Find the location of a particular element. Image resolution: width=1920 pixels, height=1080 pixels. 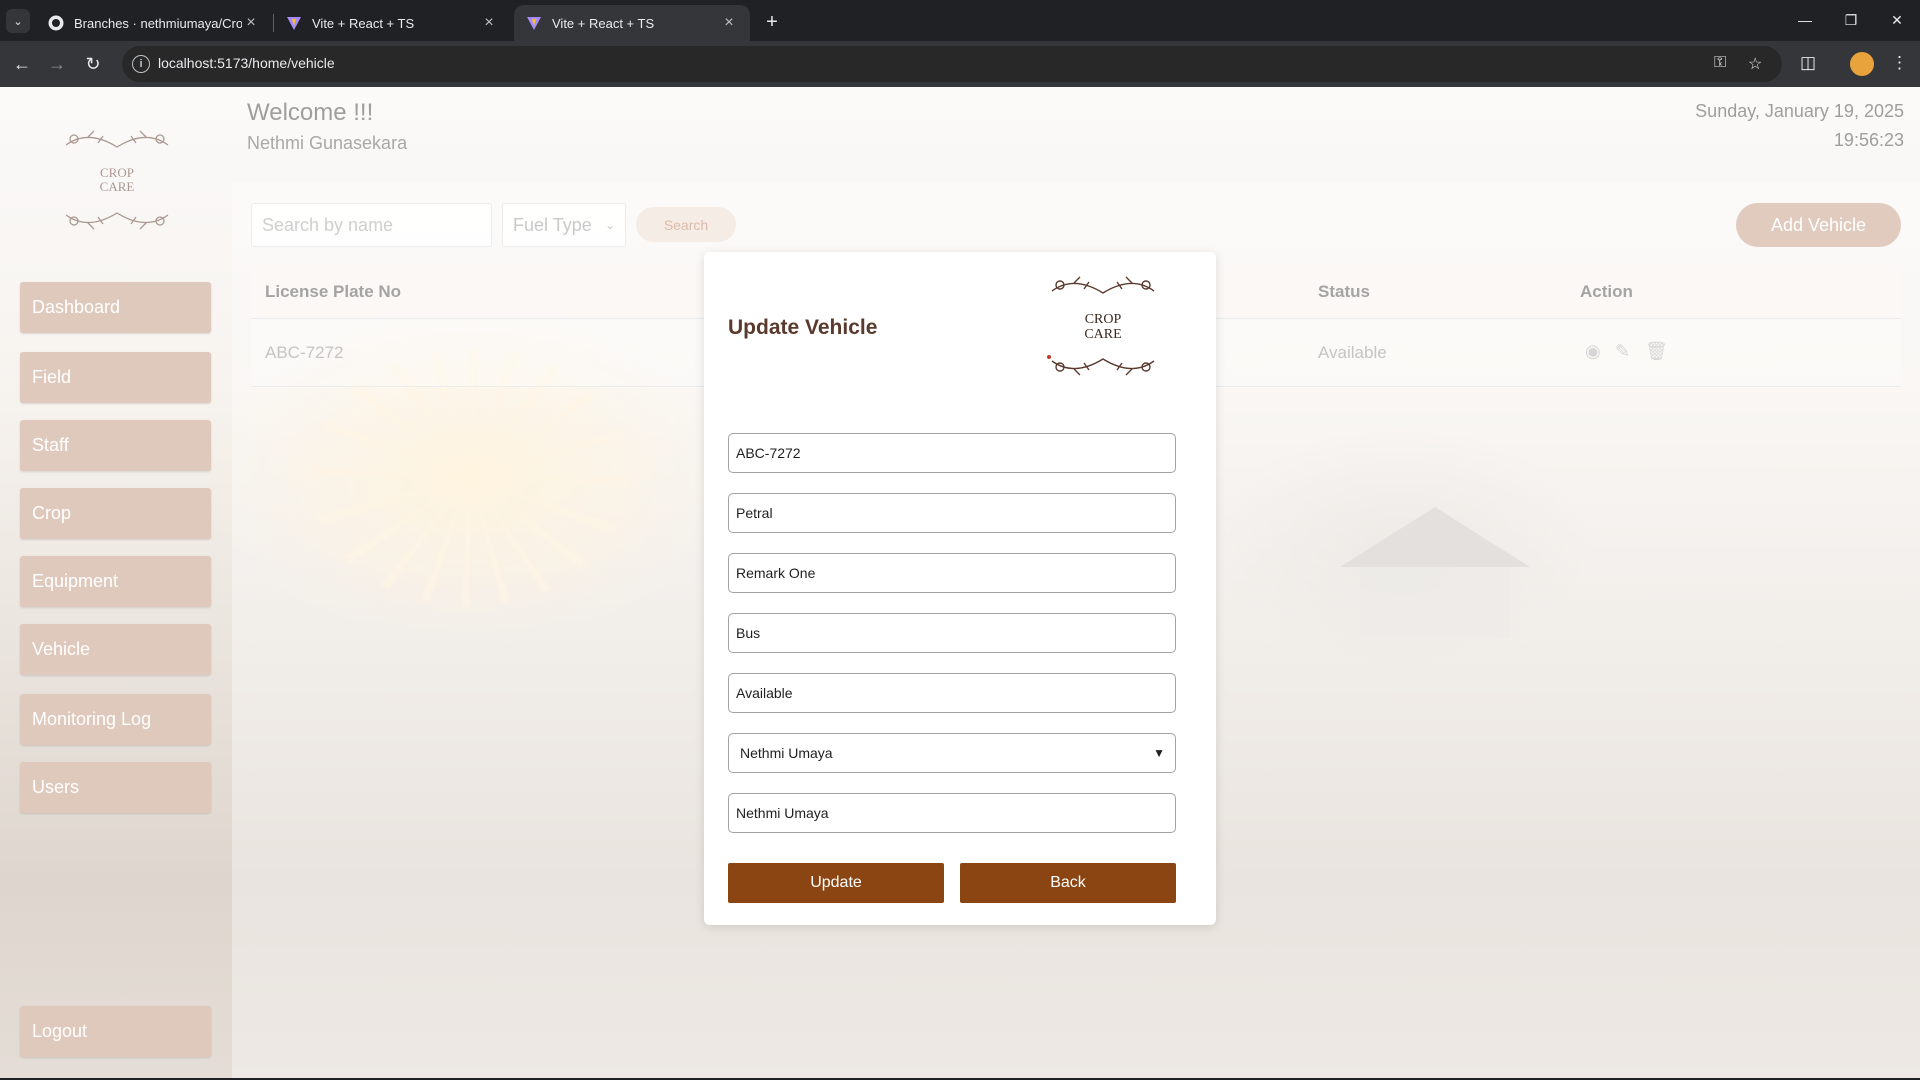

sidebar-item-field: Field is located at coordinates (115, 377).